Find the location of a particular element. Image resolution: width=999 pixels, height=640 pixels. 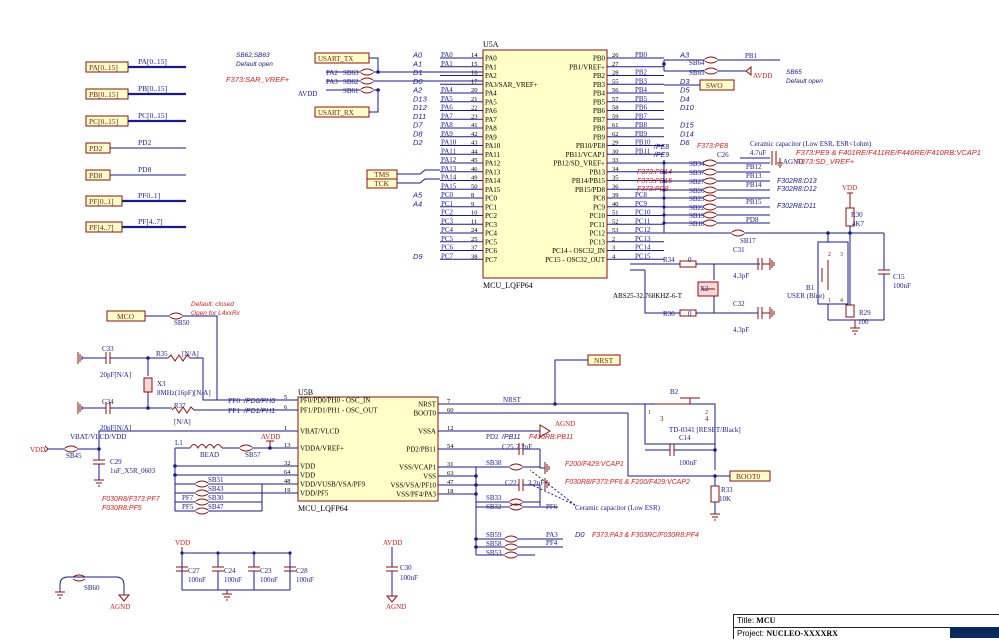

arduino-label: D13 is located at coordinates (420, 98).